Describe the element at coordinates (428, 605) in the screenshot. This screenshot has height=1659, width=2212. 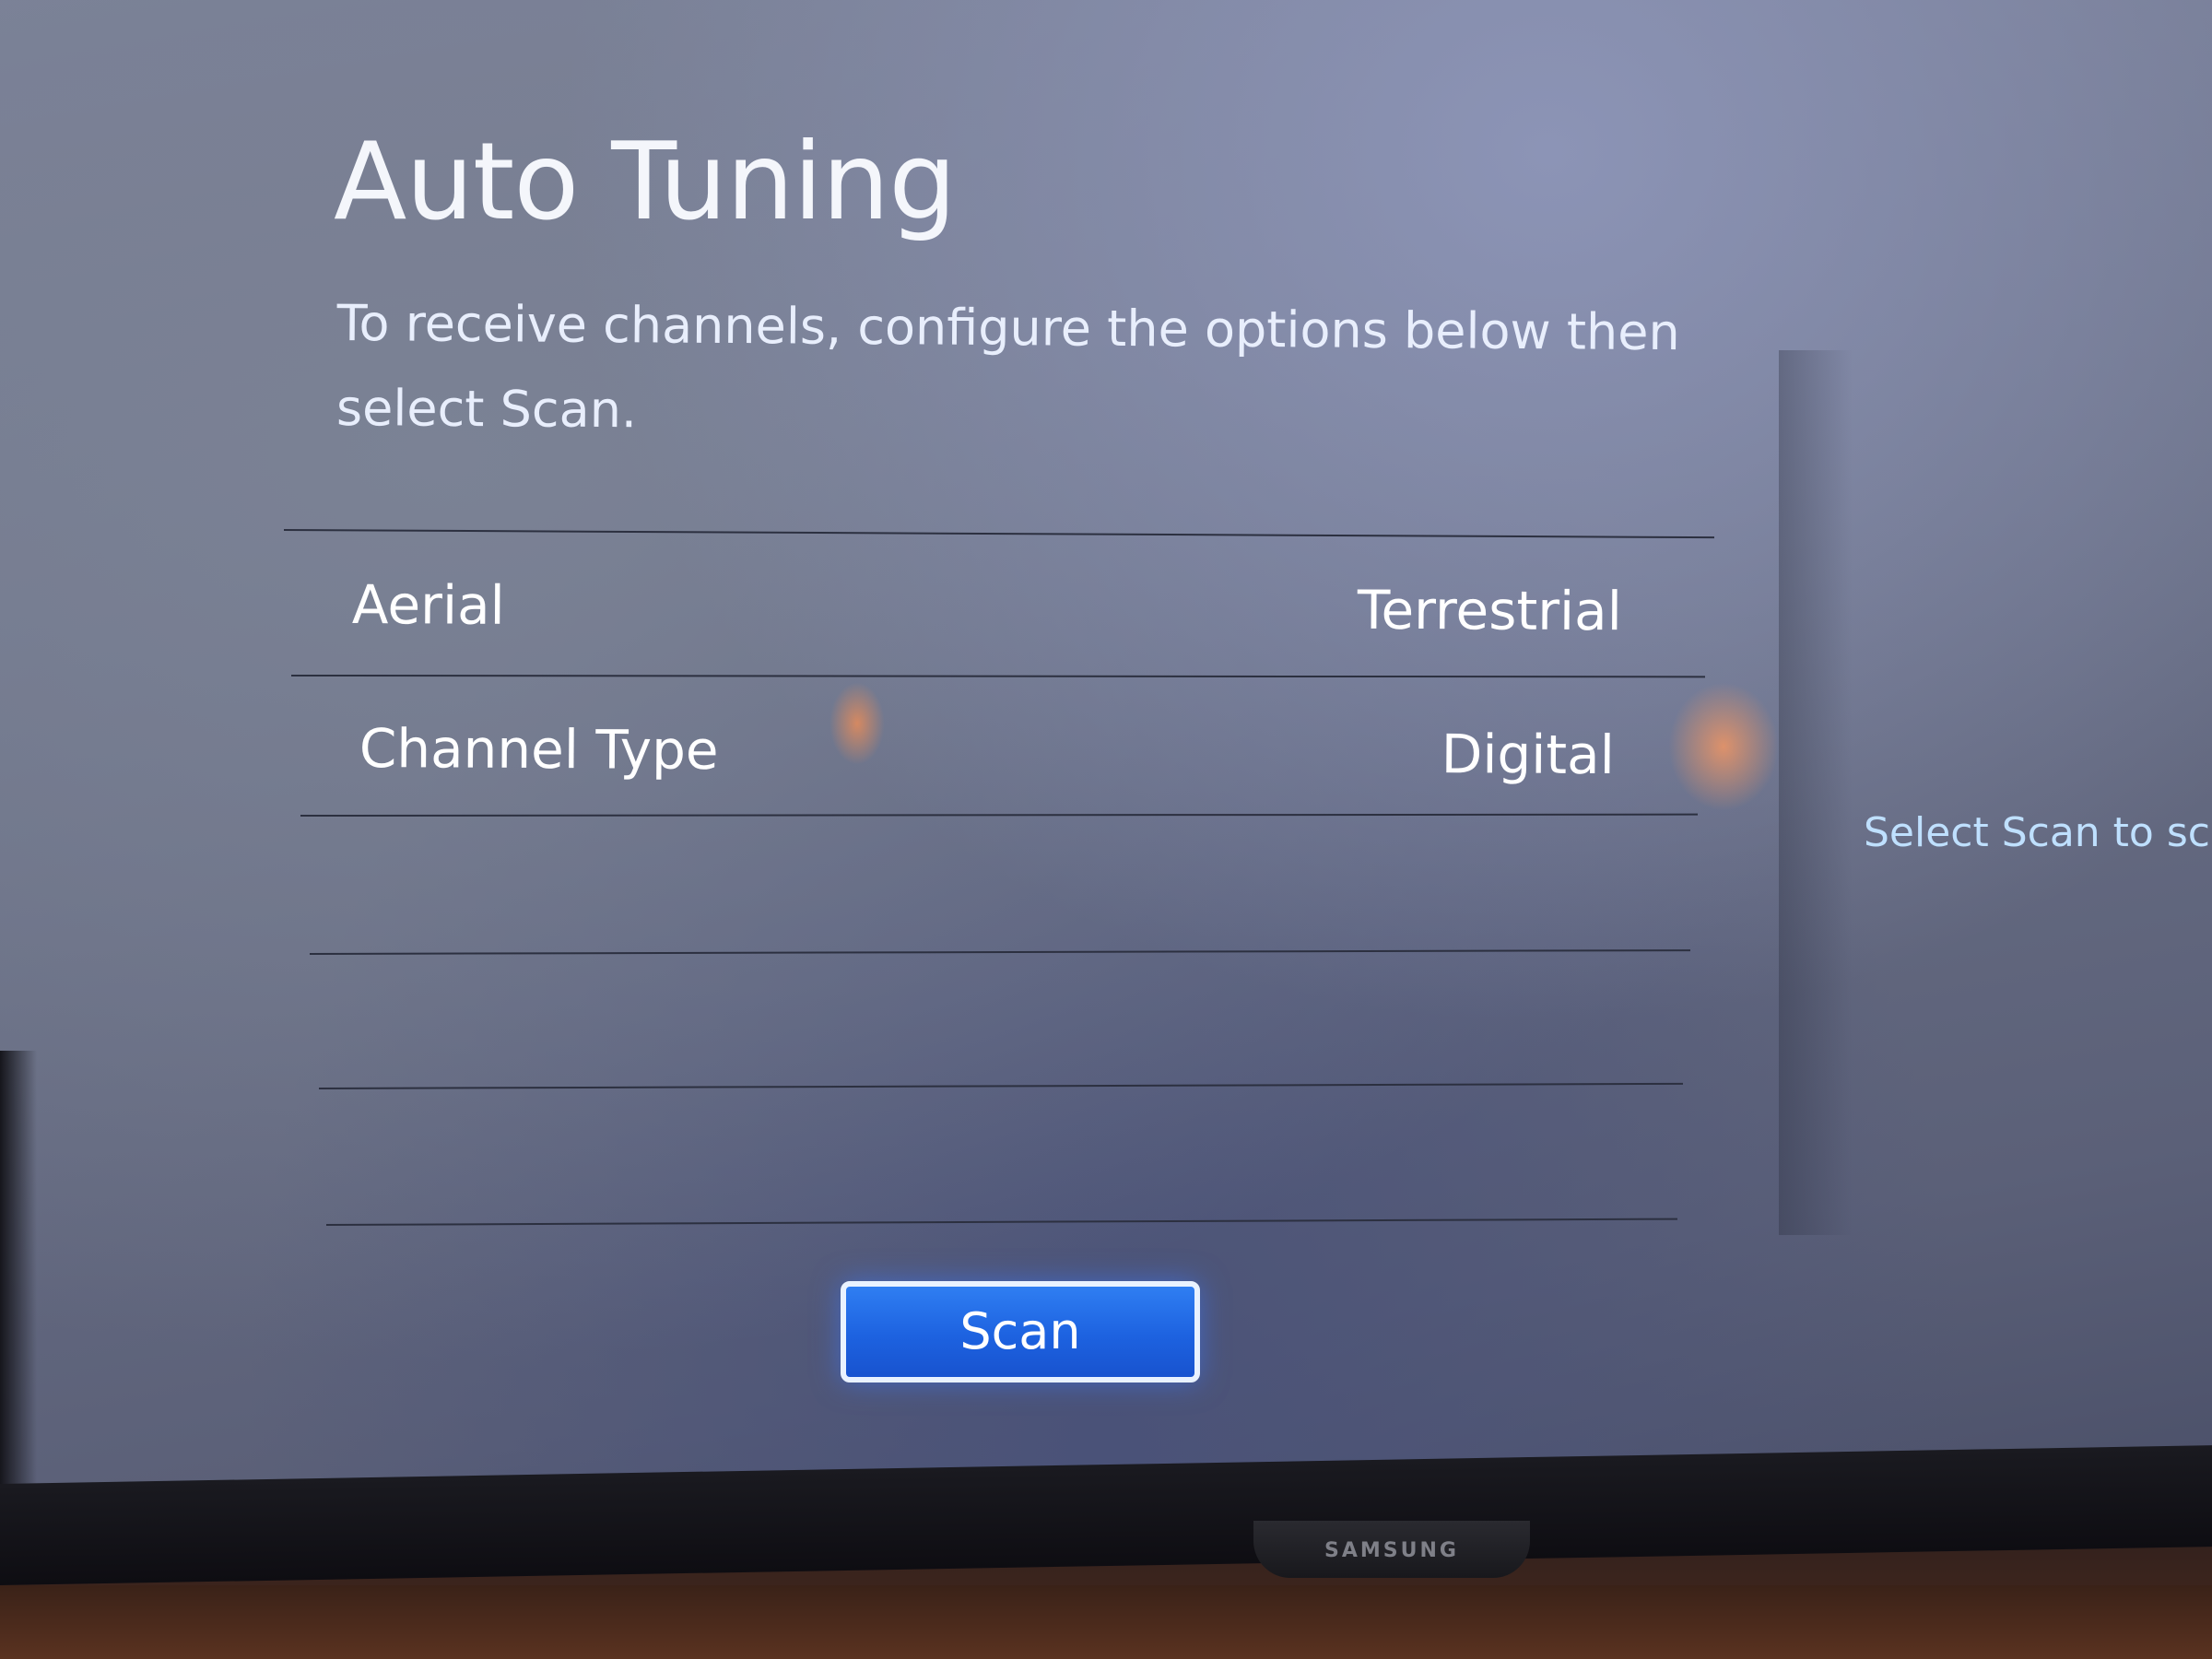
I see `setting-label: Aerial` at that location.